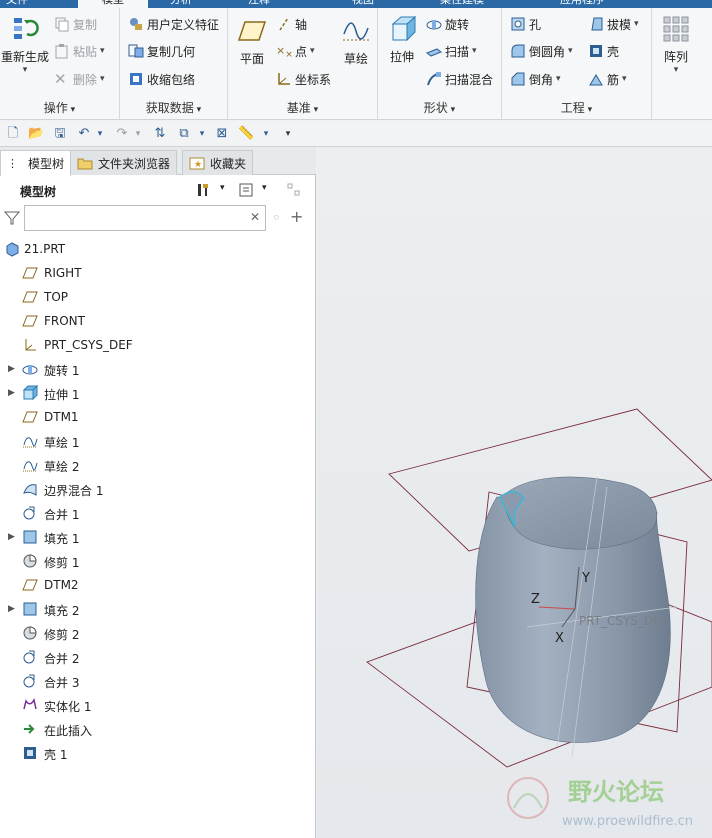  I want to click on shell-button: 壳, so click(603, 51).